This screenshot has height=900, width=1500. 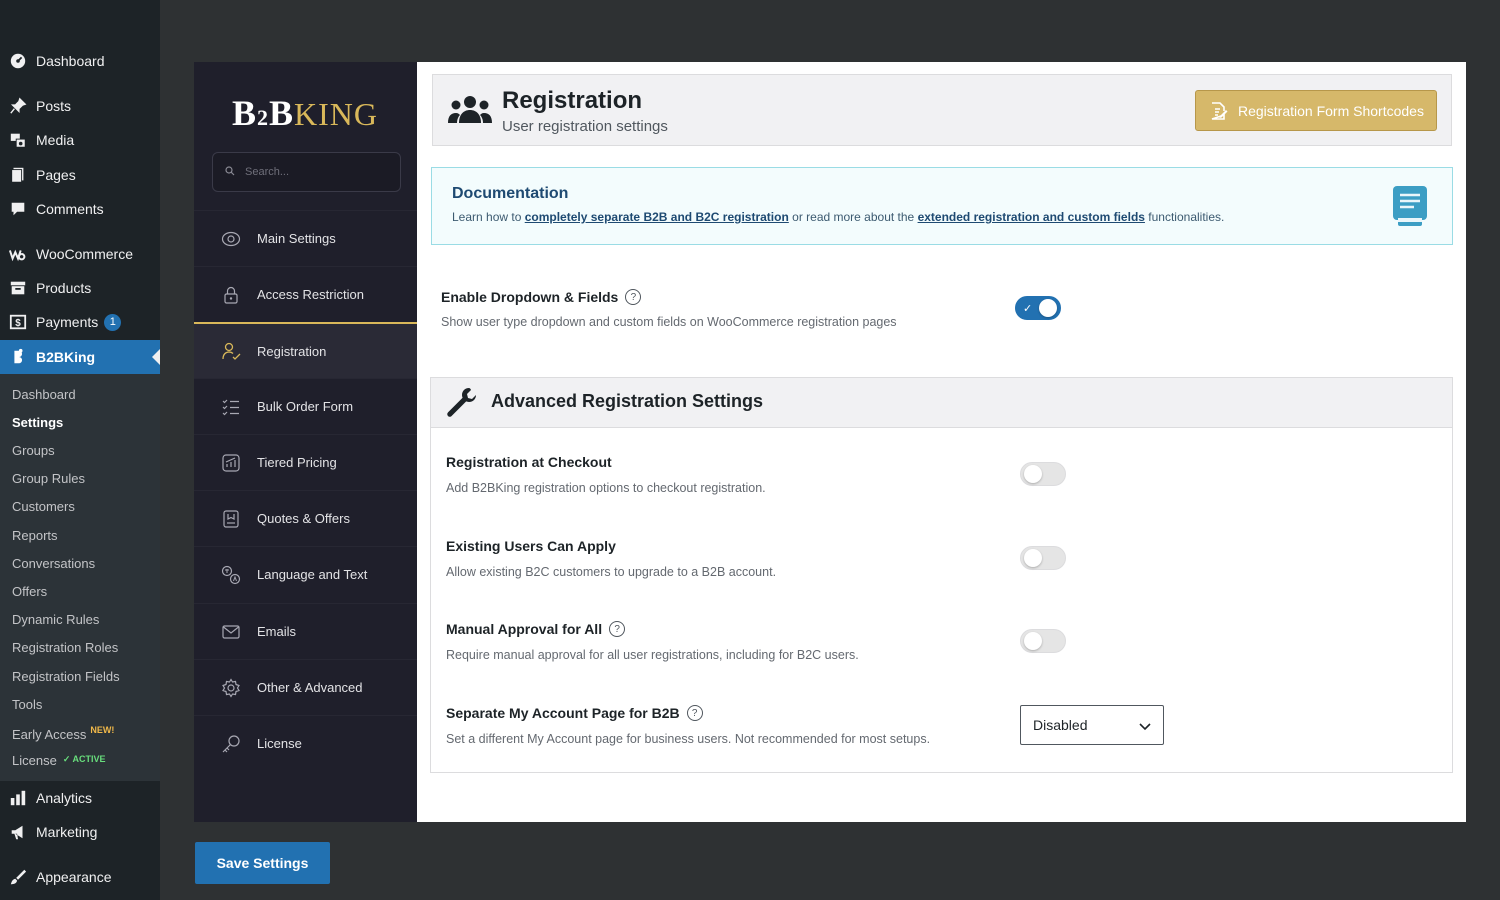 What do you see at coordinates (59, 760) in the screenshot?
I see `submenu-license: License ✓ ACTIVE` at bounding box center [59, 760].